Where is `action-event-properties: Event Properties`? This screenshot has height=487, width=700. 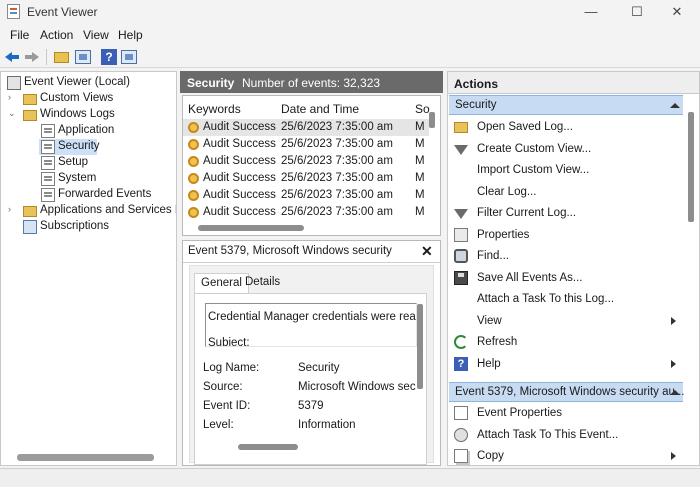
action-event-properties: Event Properties is located at coordinates (566, 413).